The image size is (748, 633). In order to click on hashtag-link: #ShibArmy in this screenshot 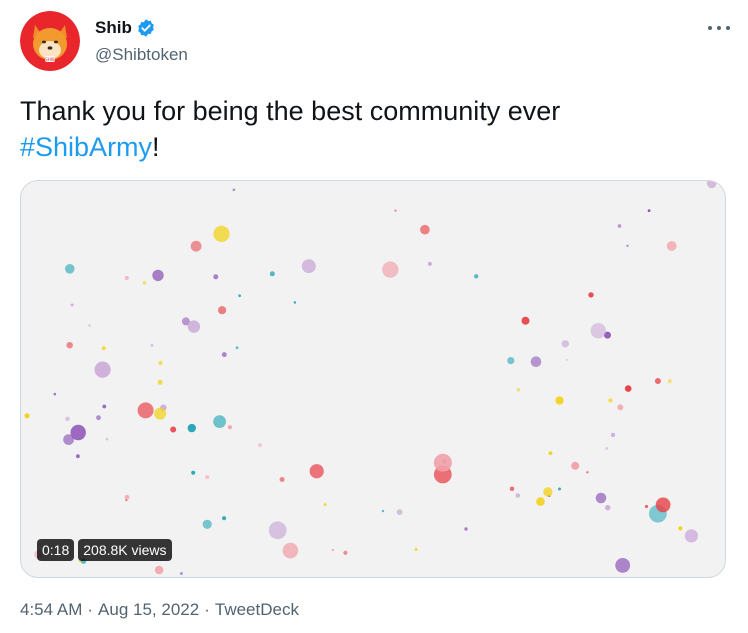, I will do `click(86, 147)`.